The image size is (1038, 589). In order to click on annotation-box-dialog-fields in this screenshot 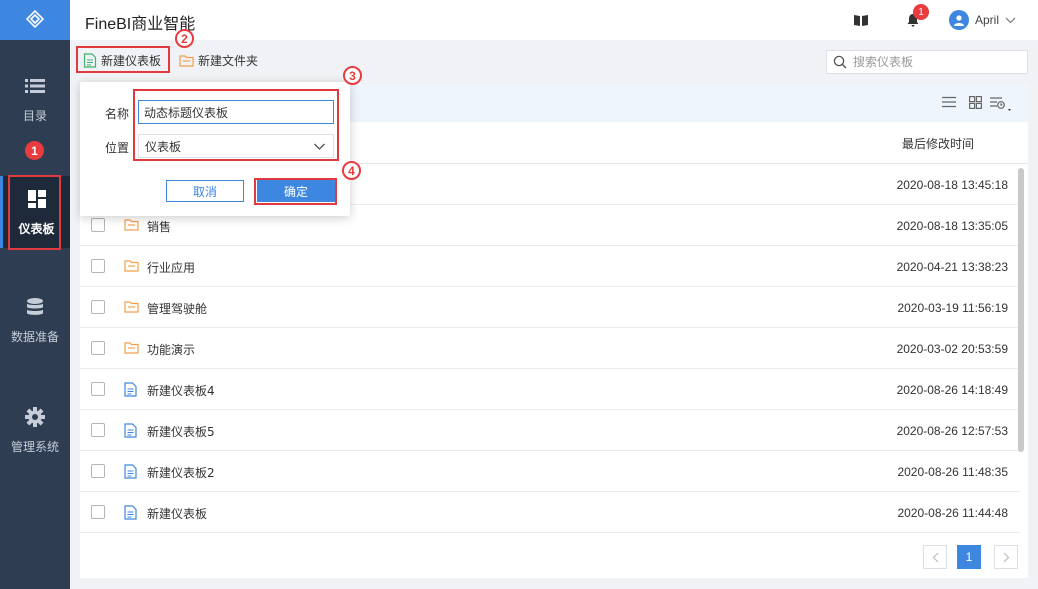, I will do `click(236, 125)`.